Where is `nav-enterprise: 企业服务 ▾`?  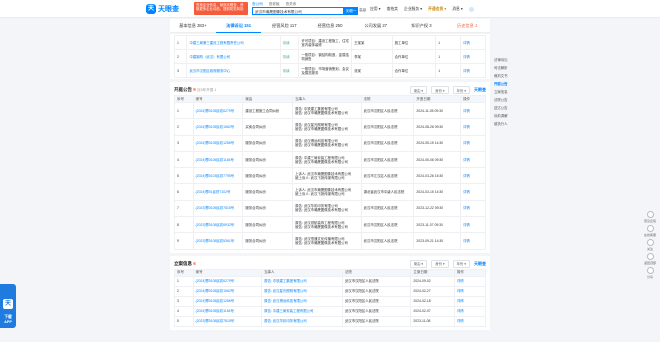 nav-enterprise: 企业服务 ▾ is located at coordinates (413, 9).